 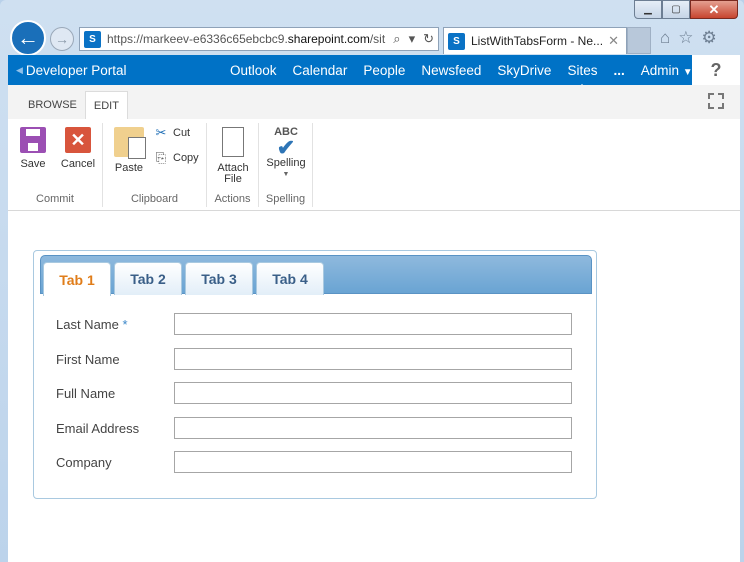 I want to click on back-arrow-icon: ←, so click(x=28, y=37).